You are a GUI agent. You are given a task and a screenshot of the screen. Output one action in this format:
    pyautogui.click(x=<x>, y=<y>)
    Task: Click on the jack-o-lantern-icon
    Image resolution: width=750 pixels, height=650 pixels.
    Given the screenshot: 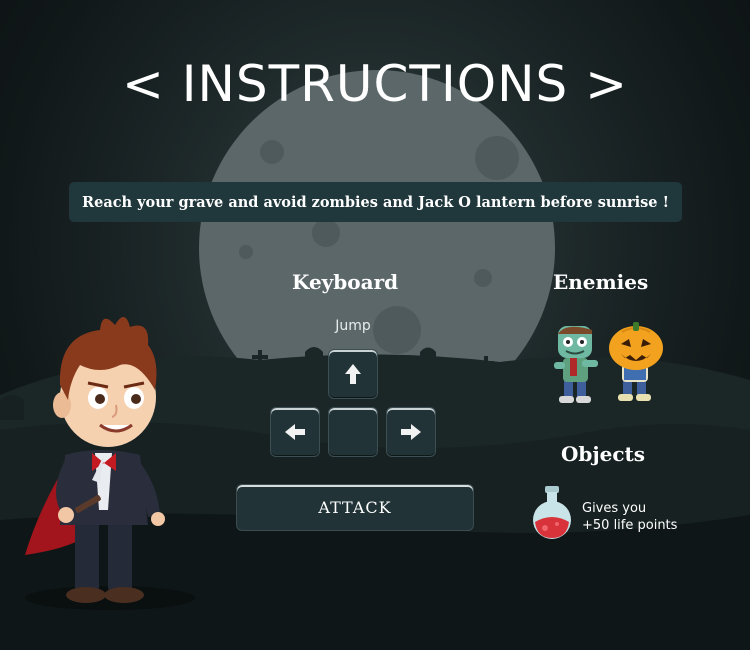 What is the action you would take?
    pyautogui.click(x=636, y=361)
    